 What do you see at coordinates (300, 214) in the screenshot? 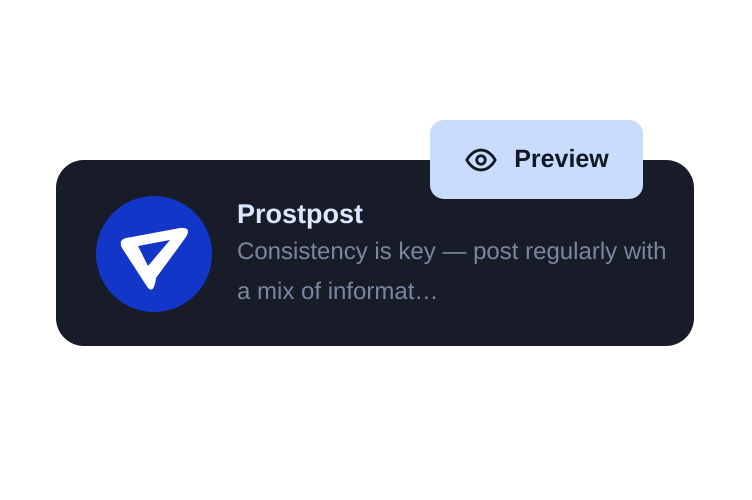
I see `app-title: Prostpost` at bounding box center [300, 214].